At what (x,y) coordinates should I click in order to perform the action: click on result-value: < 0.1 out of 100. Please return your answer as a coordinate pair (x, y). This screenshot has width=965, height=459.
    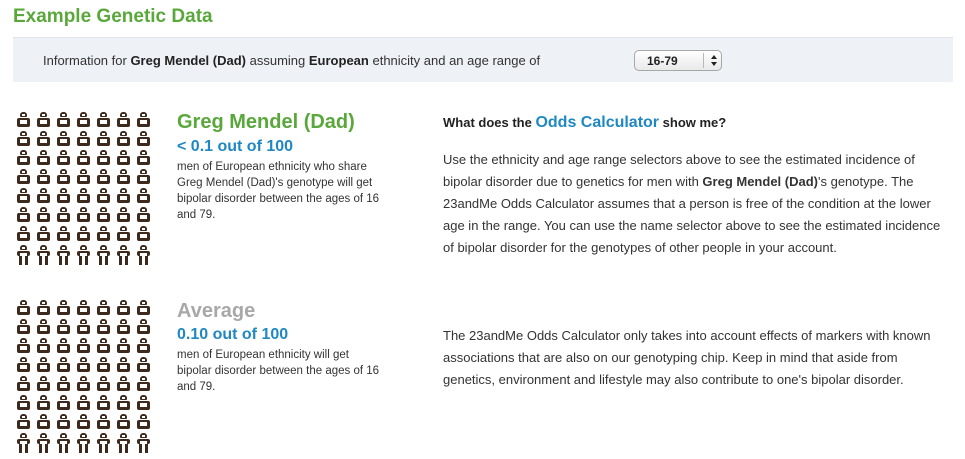
    Looking at the image, I should click on (235, 146).